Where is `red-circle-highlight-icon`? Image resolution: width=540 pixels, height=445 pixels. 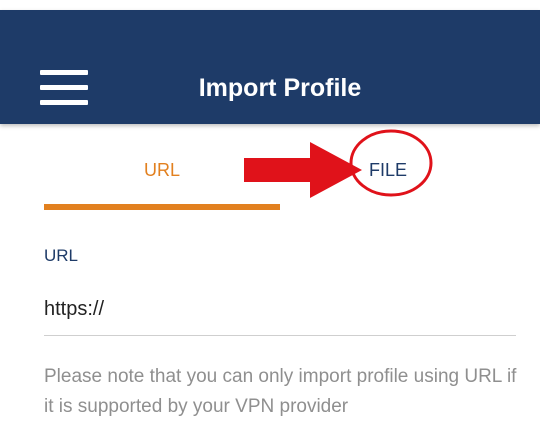 red-circle-highlight-icon is located at coordinates (391, 163).